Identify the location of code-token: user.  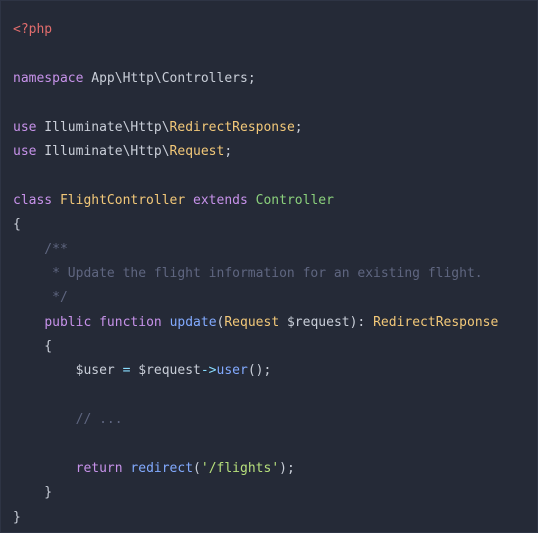
(232, 371).